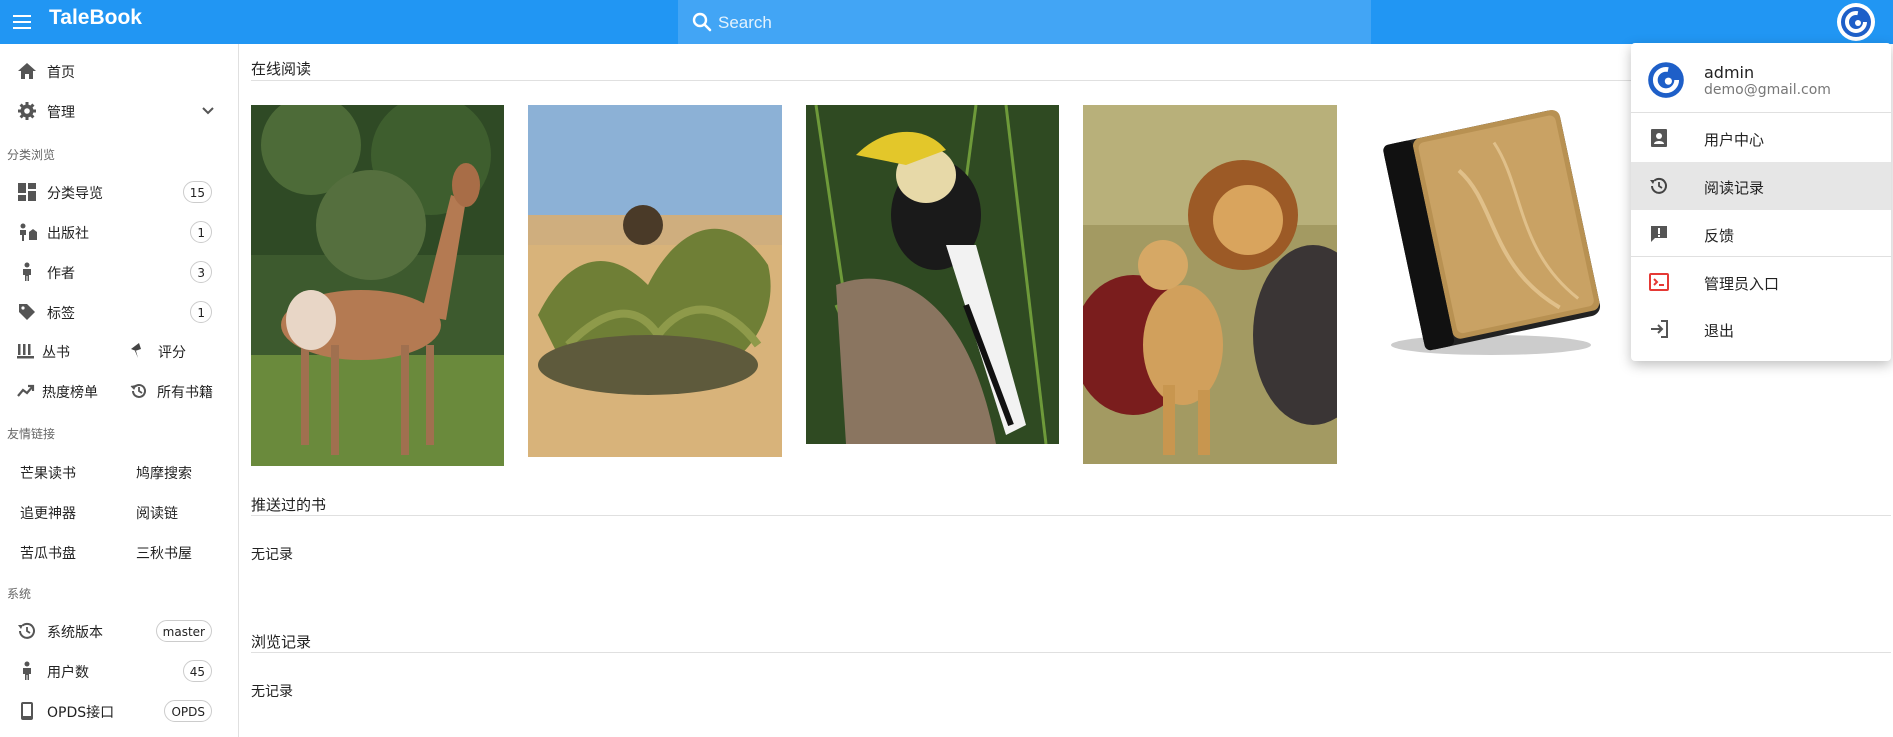 This screenshot has width=1893, height=737. I want to click on menu-item-logout: 退出, so click(1761, 329).